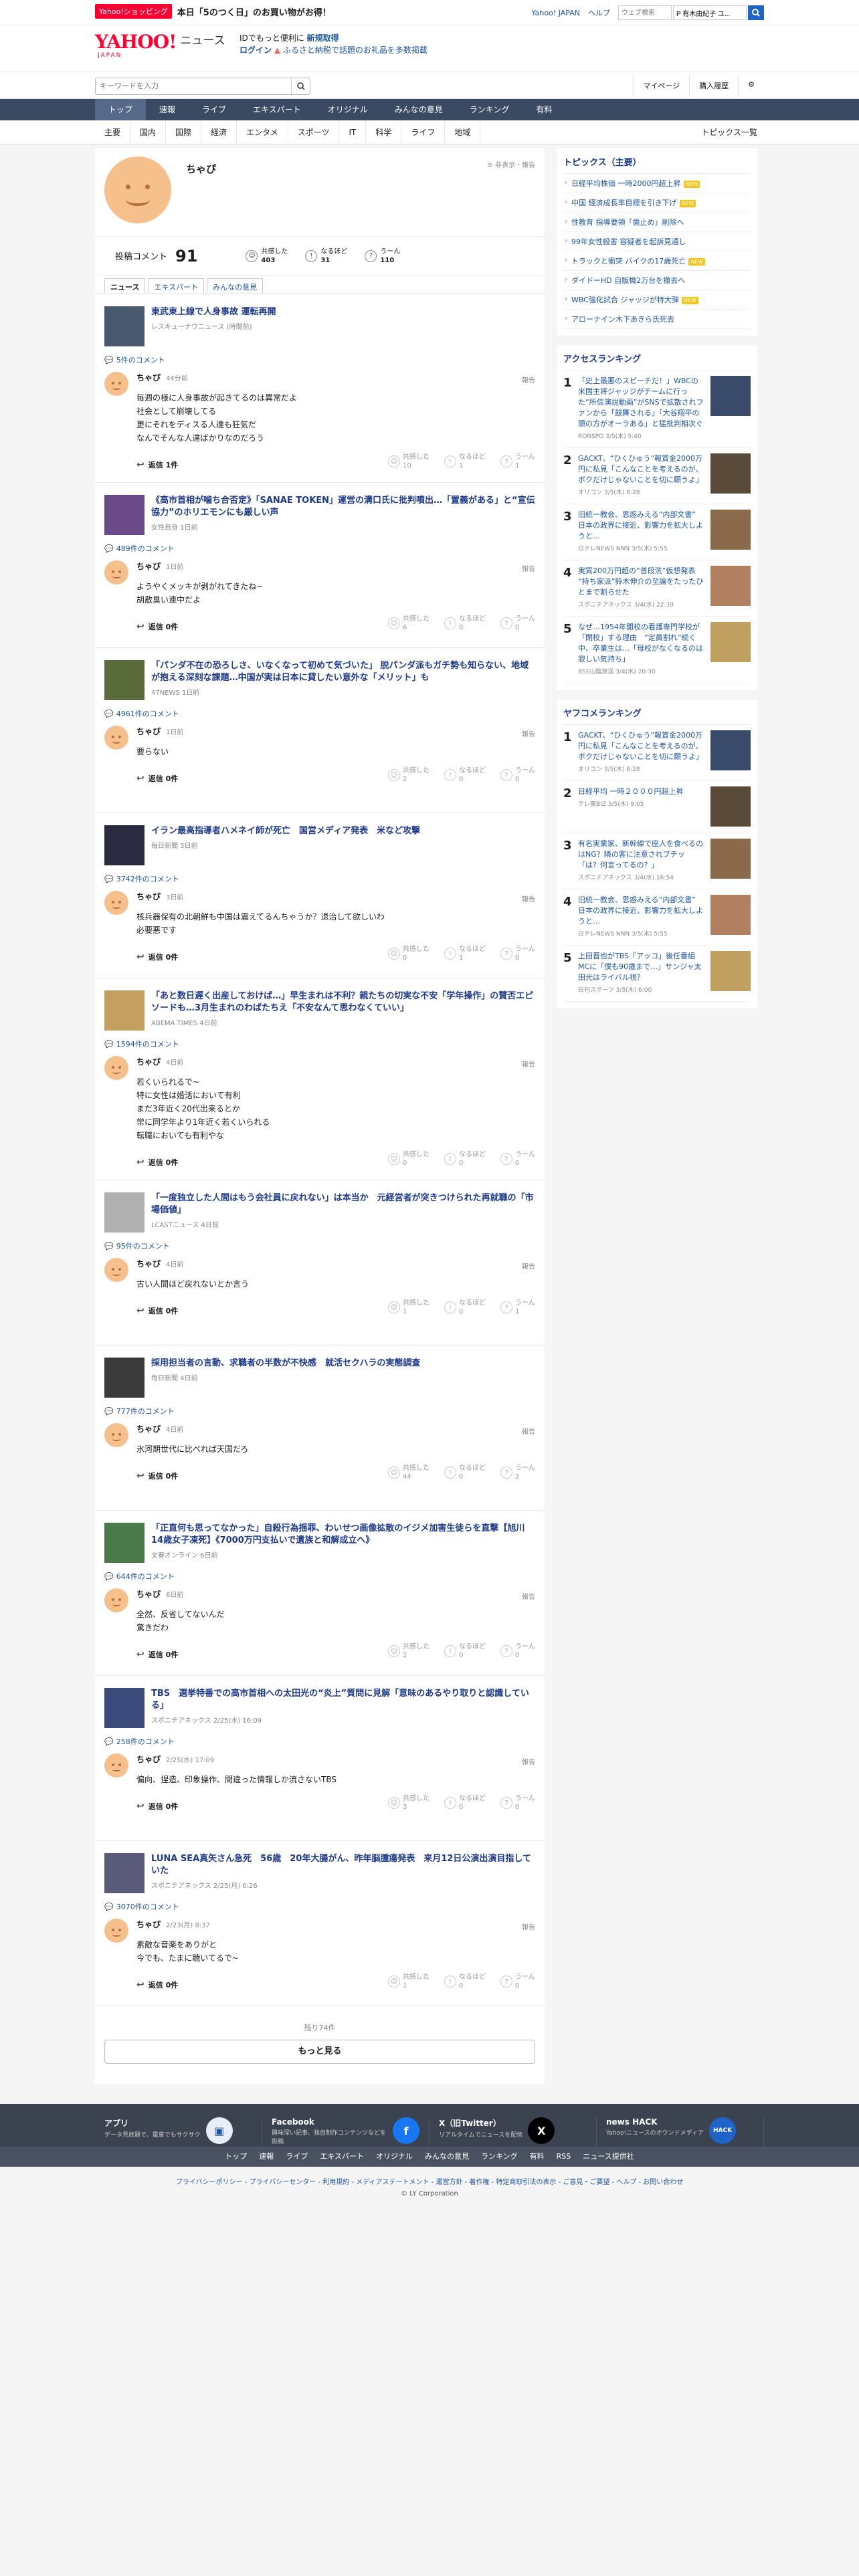 The height and width of the screenshot is (2576, 859). Describe the element at coordinates (447, 2157) in the screenshot. I see `footer-nav-item: みんなの意見` at that location.